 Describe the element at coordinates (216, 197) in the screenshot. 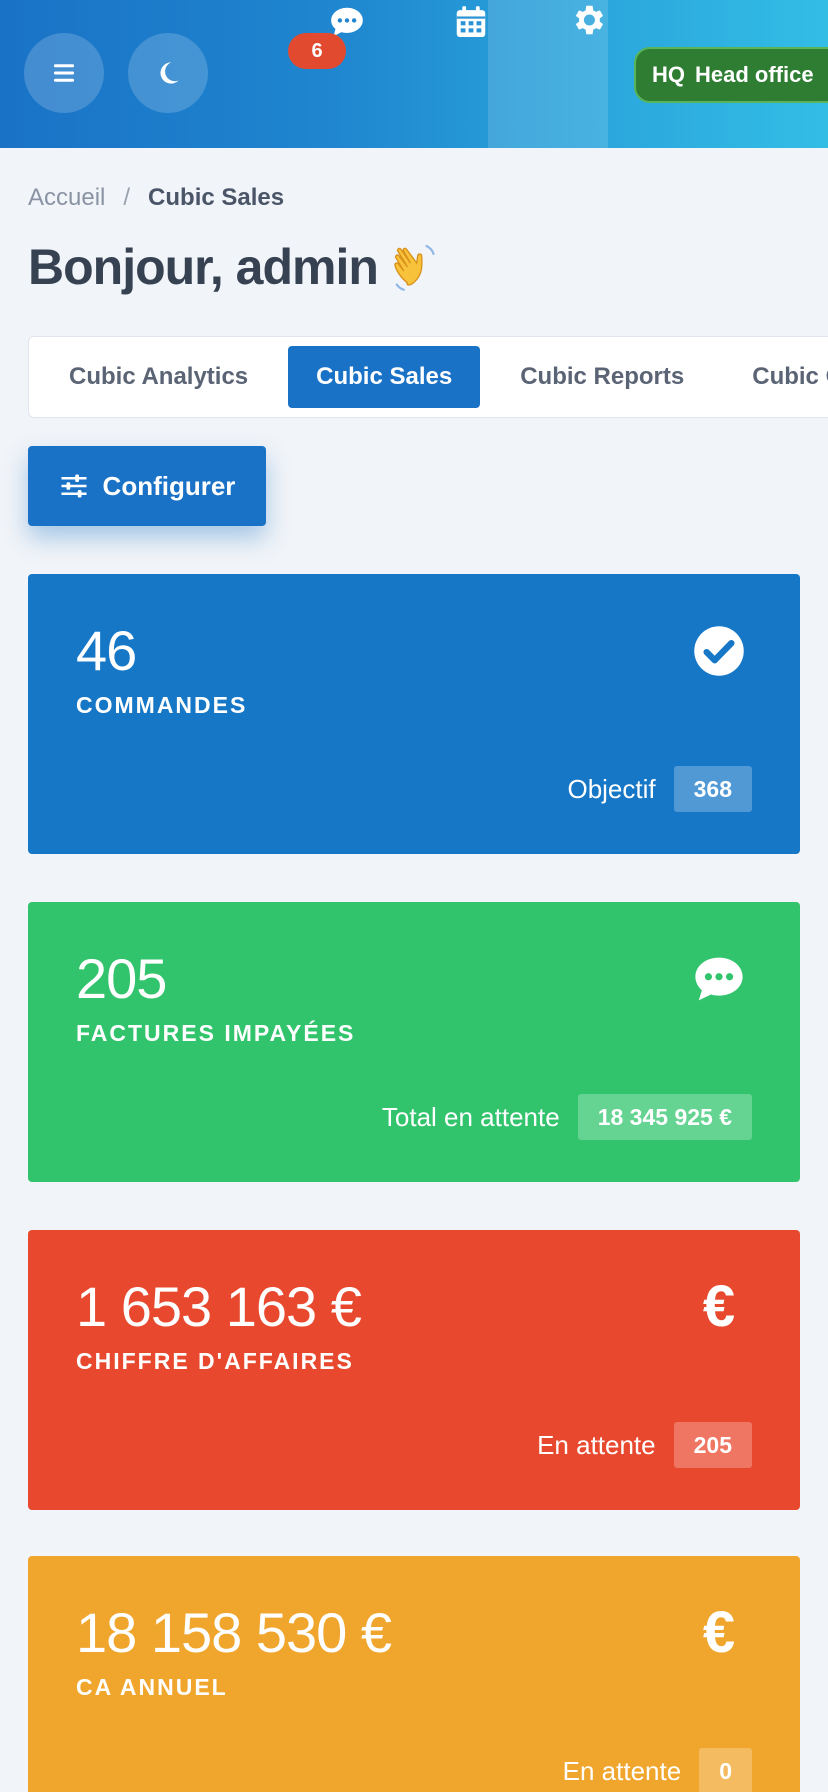

I see `breadcrumb-current: Cubic Sales` at that location.